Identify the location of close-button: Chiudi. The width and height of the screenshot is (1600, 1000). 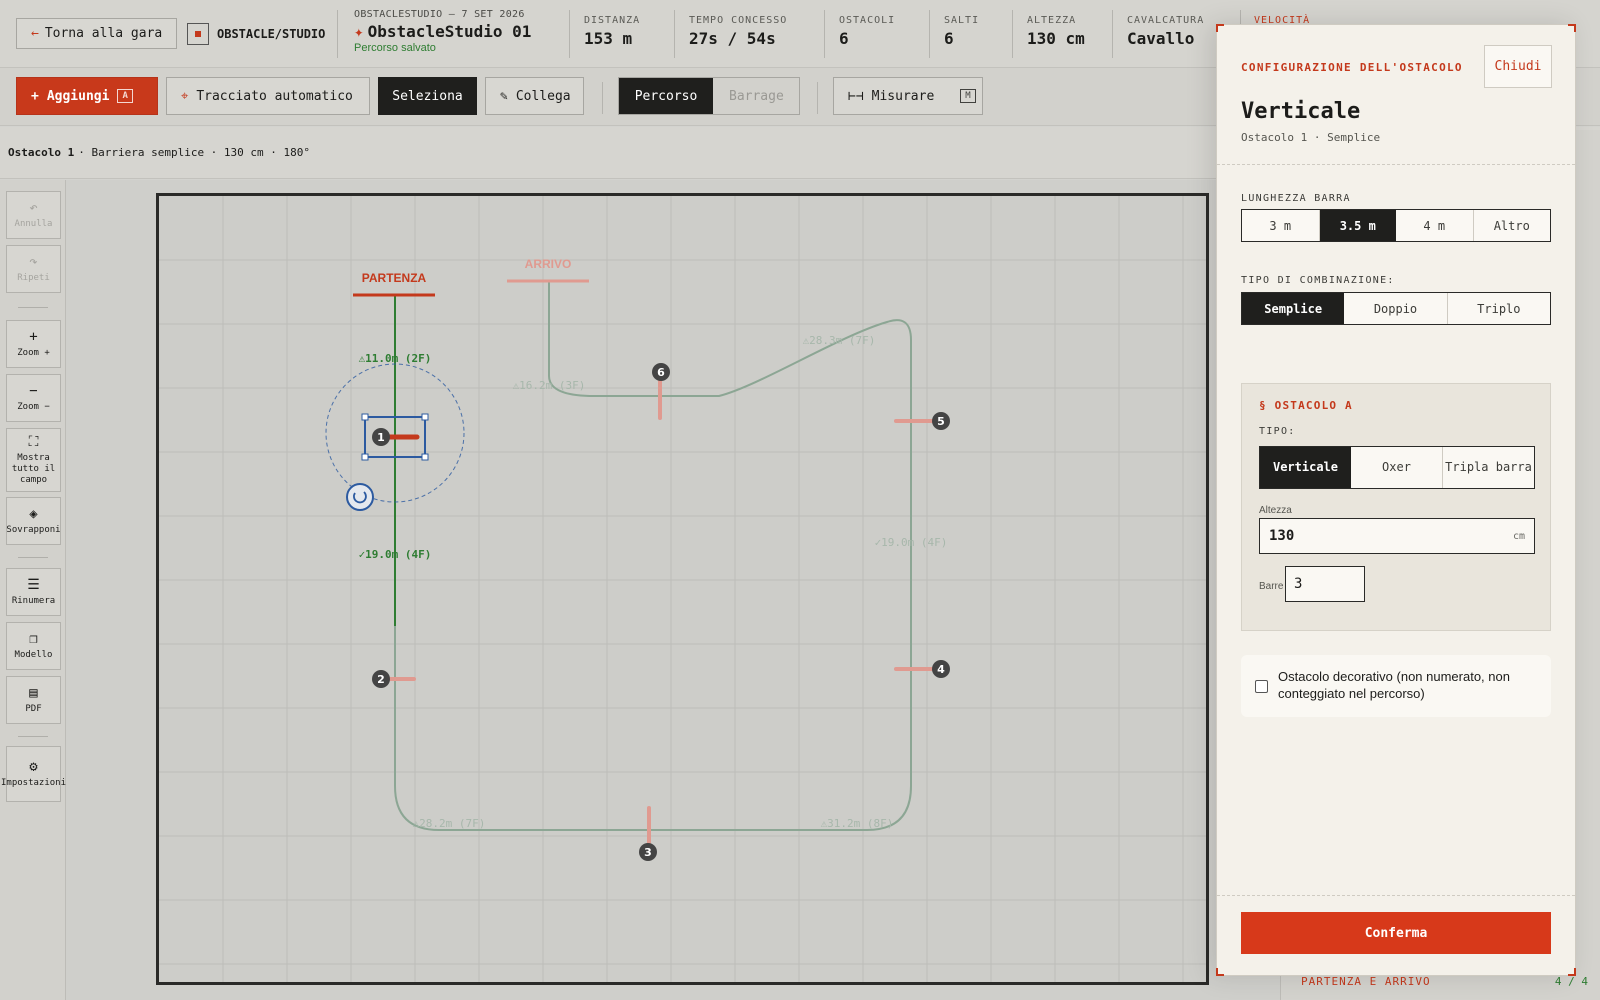
(1518, 66).